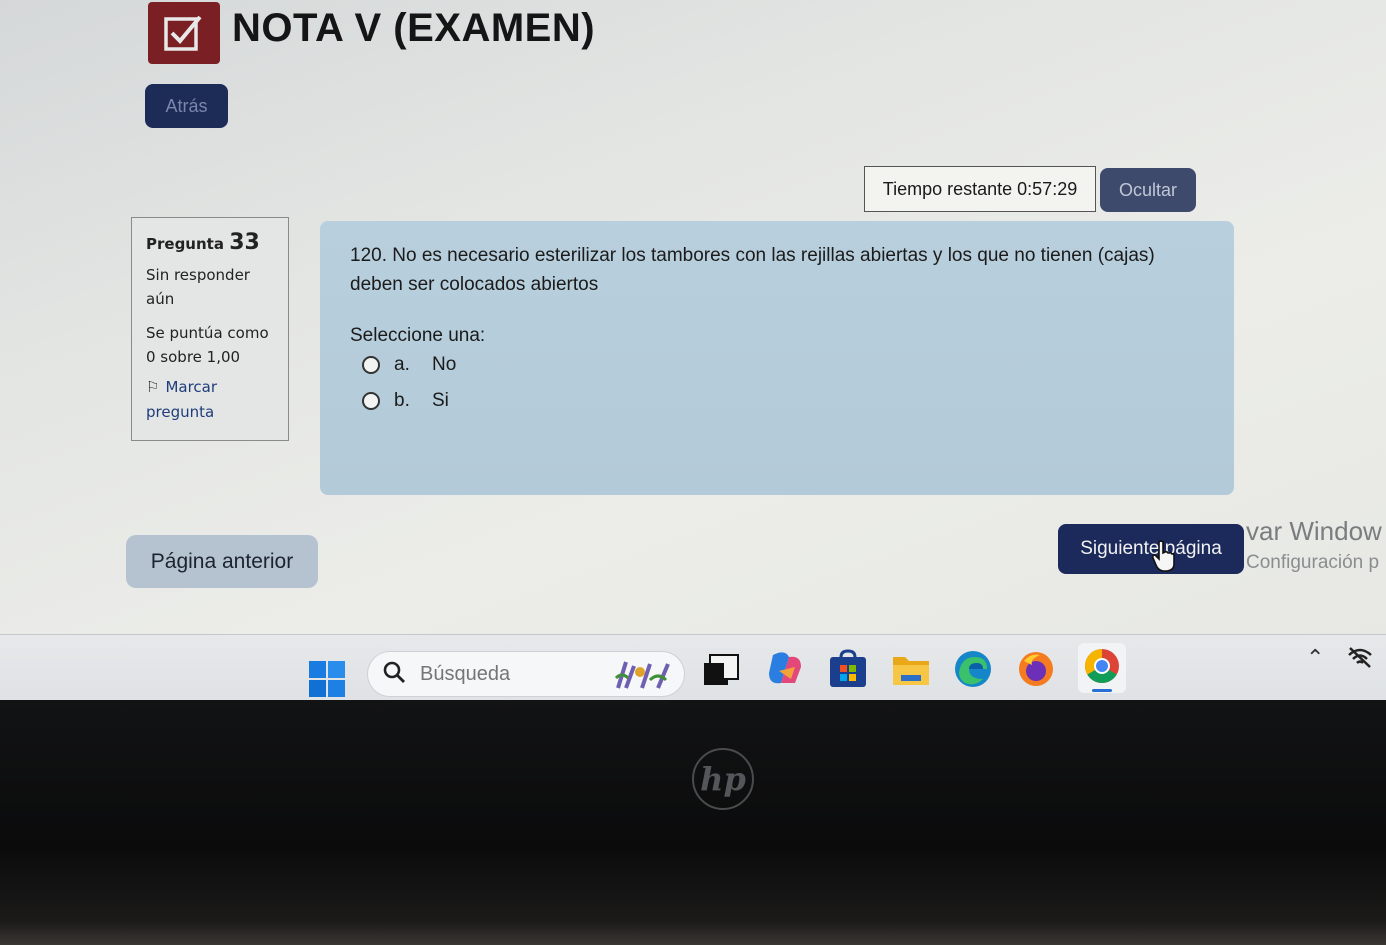 The height and width of the screenshot is (945, 1386). Describe the element at coordinates (1360, 660) in the screenshot. I see `network-off-icon` at that location.